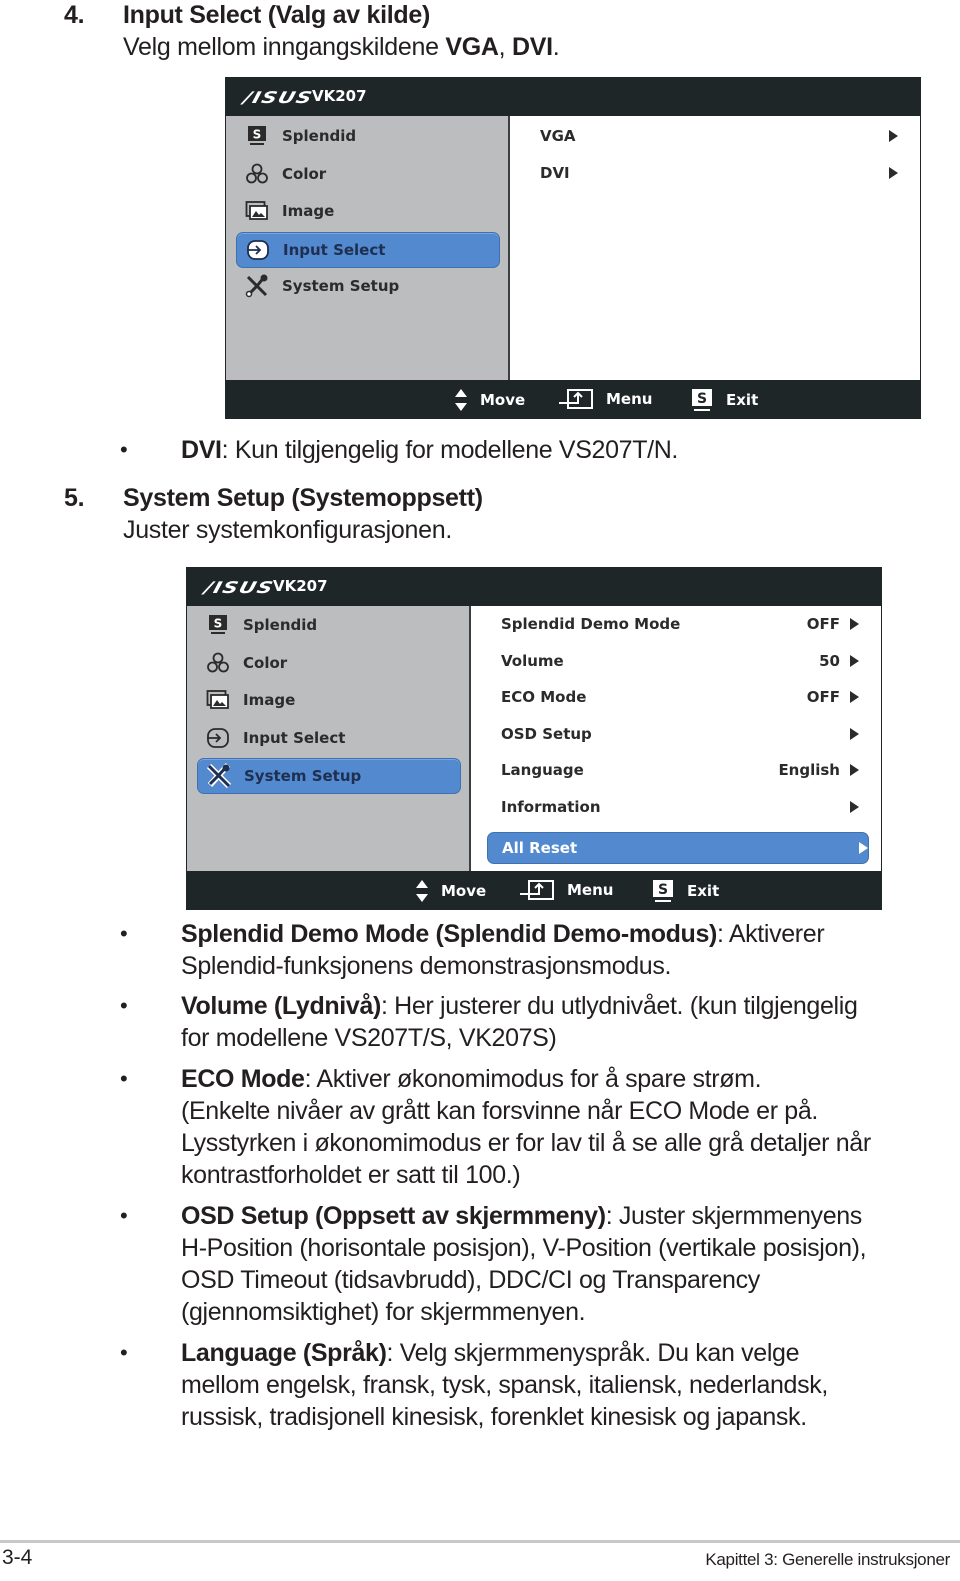 This screenshot has height=1581, width=960. What do you see at coordinates (680, 661) in the screenshot?
I see `osd-option-volume: Volume 50` at bounding box center [680, 661].